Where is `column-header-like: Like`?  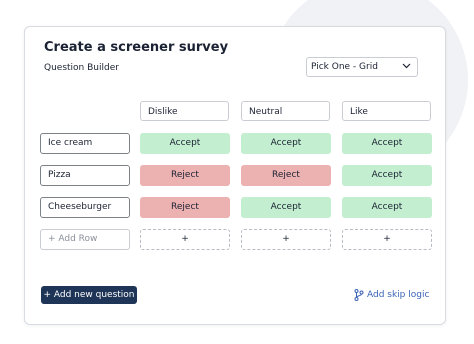 column-header-like: Like is located at coordinates (386, 111).